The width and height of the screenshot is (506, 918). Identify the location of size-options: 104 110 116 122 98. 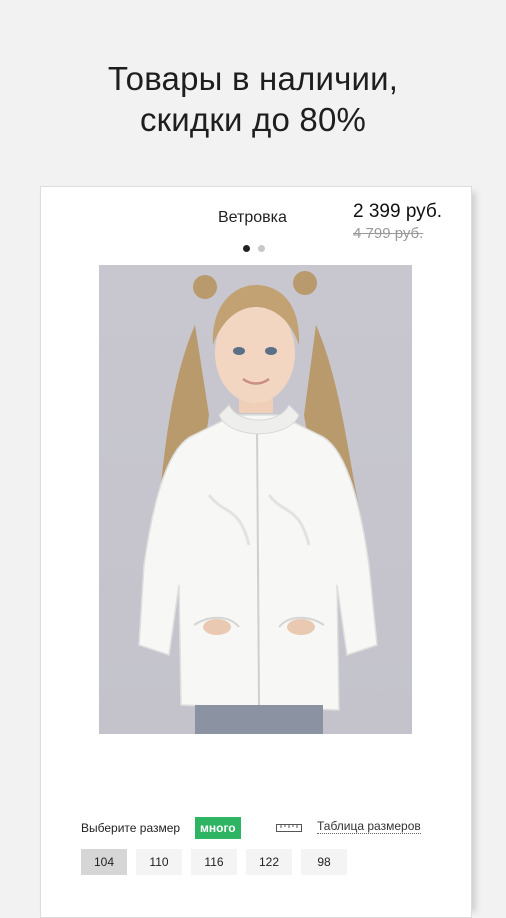
(214, 862).